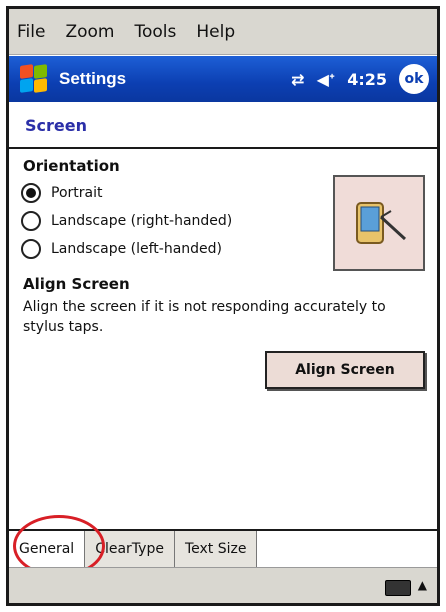  Describe the element at coordinates (422, 585) in the screenshot. I see `input-arrow-icon: ▲` at that location.